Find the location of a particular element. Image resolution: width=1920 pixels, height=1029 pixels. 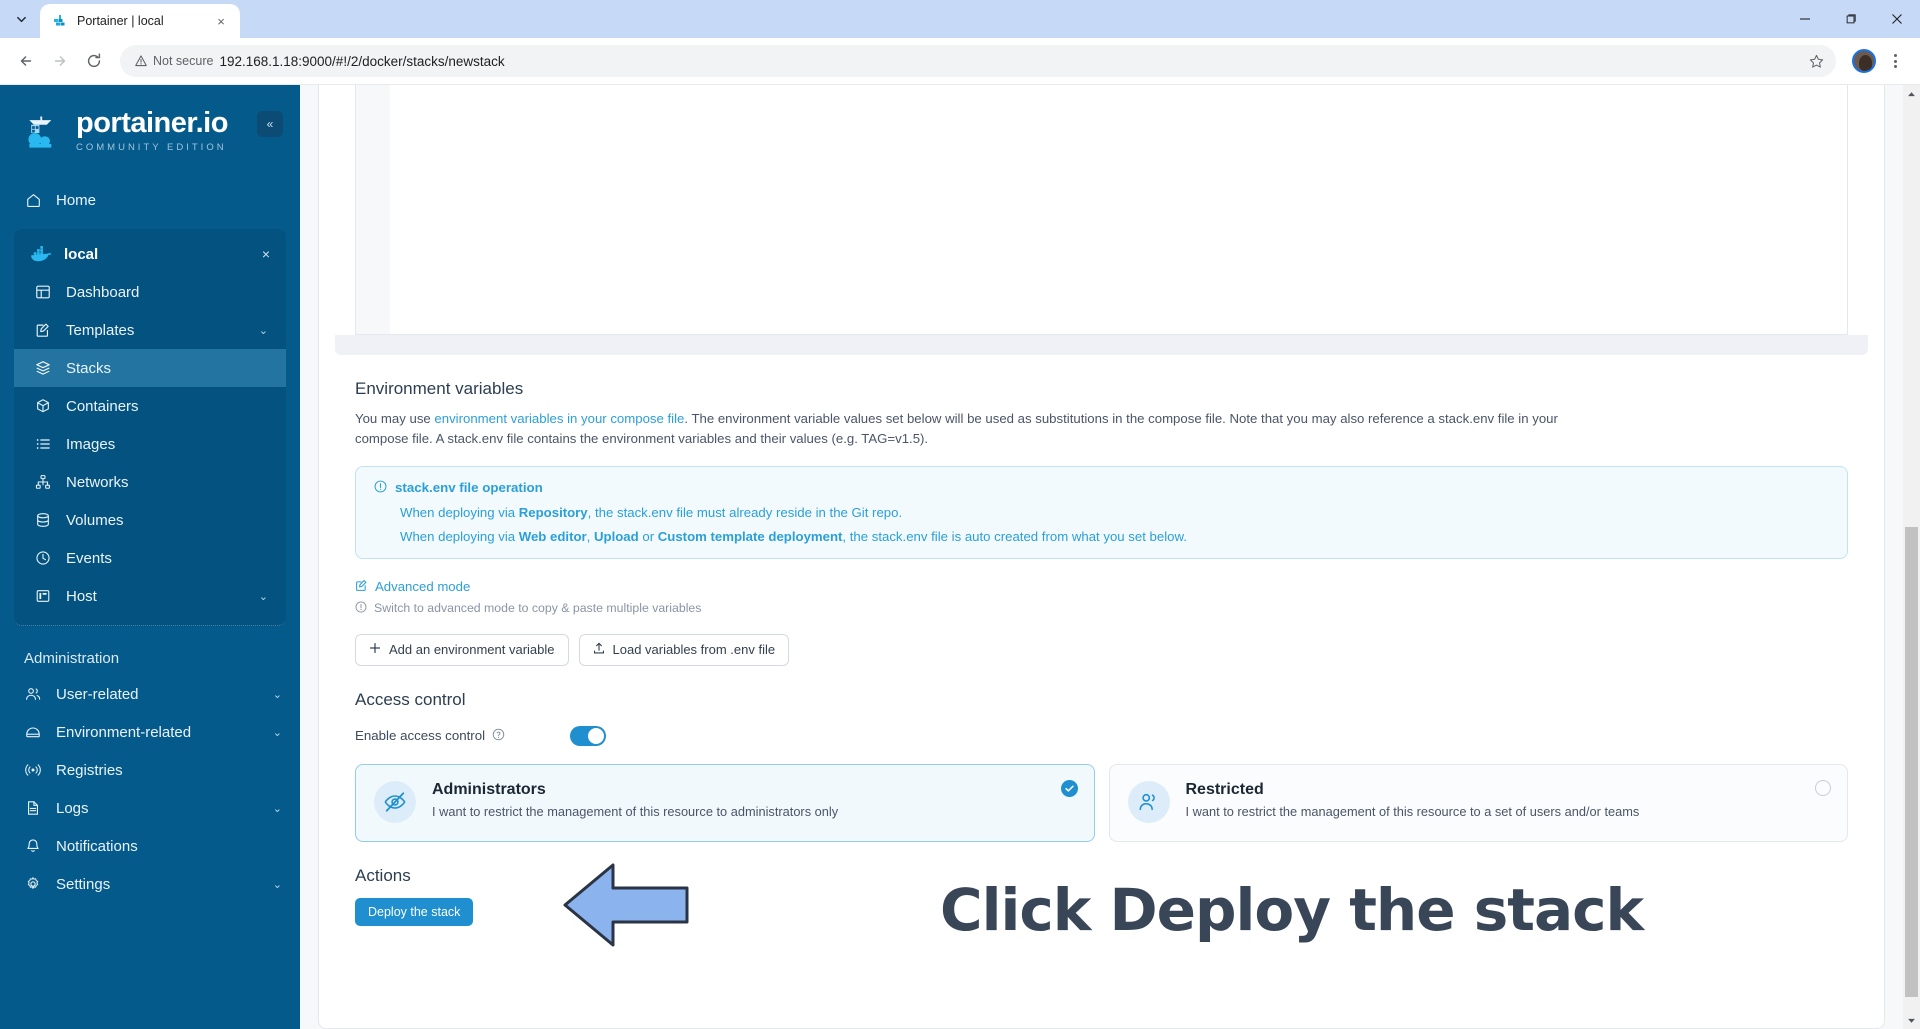

security-label: Not secure is located at coordinates (183, 61).